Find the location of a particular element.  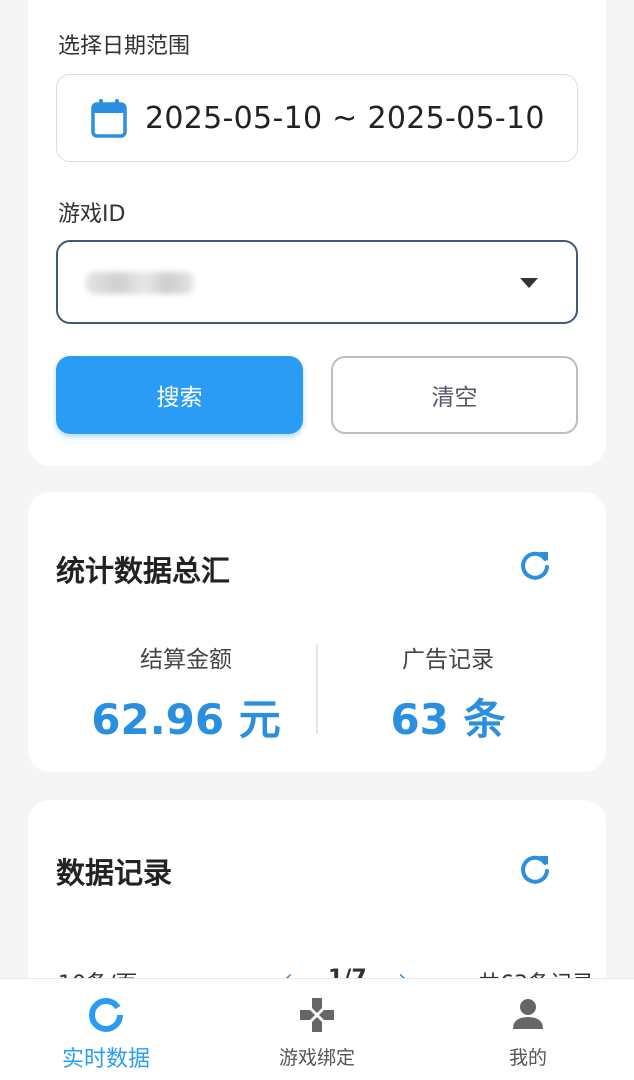

realtime-icon is located at coordinates (106, 1015).